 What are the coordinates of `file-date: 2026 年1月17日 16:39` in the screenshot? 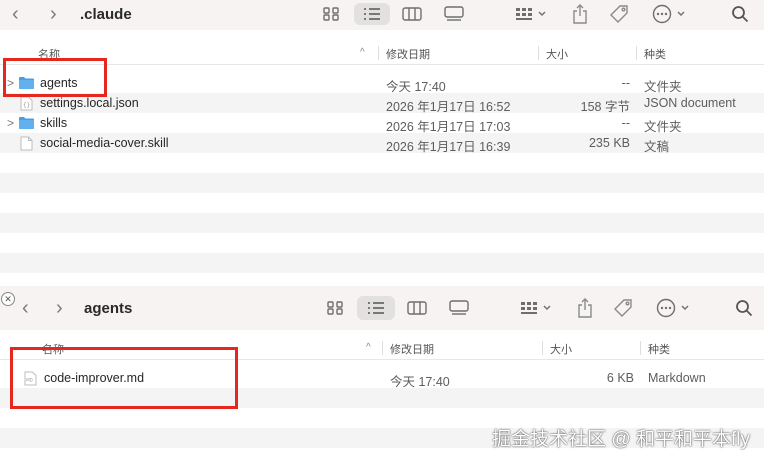 It's located at (448, 147).